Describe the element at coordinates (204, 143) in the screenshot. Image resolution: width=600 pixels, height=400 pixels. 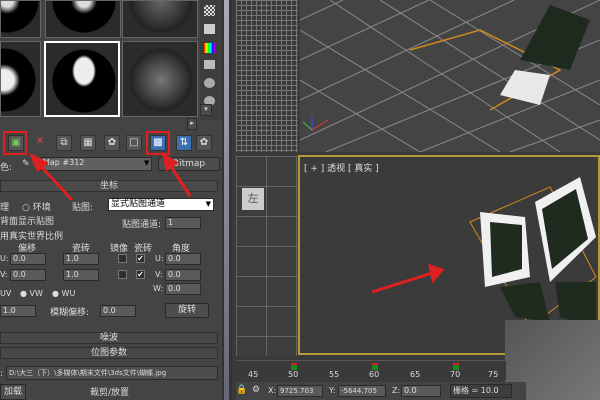
I see `go-forward-icon: ✿` at that location.